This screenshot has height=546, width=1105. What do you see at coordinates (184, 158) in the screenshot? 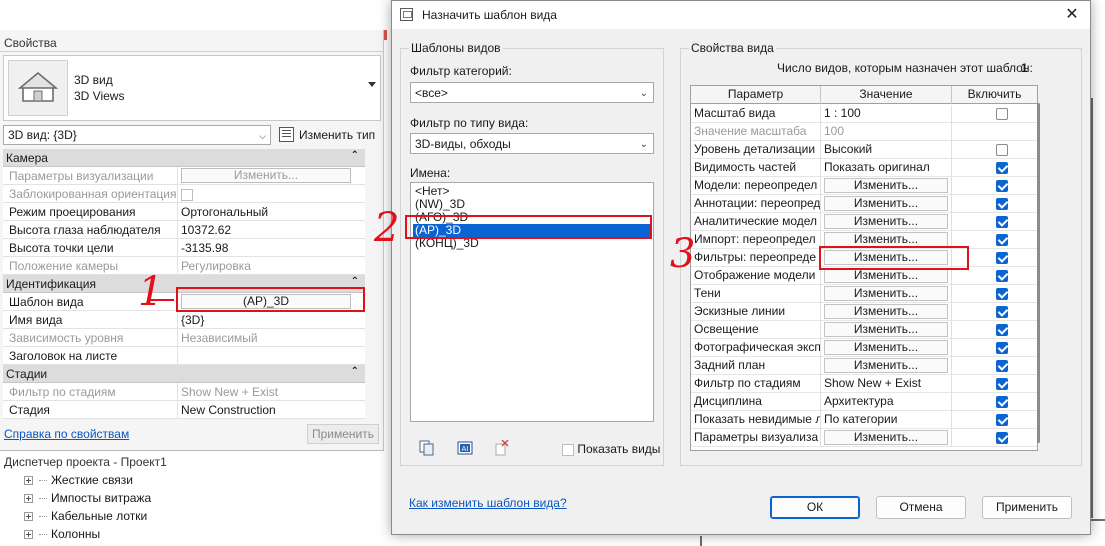
I see `group-camera: Камера ⌃` at bounding box center [184, 158].